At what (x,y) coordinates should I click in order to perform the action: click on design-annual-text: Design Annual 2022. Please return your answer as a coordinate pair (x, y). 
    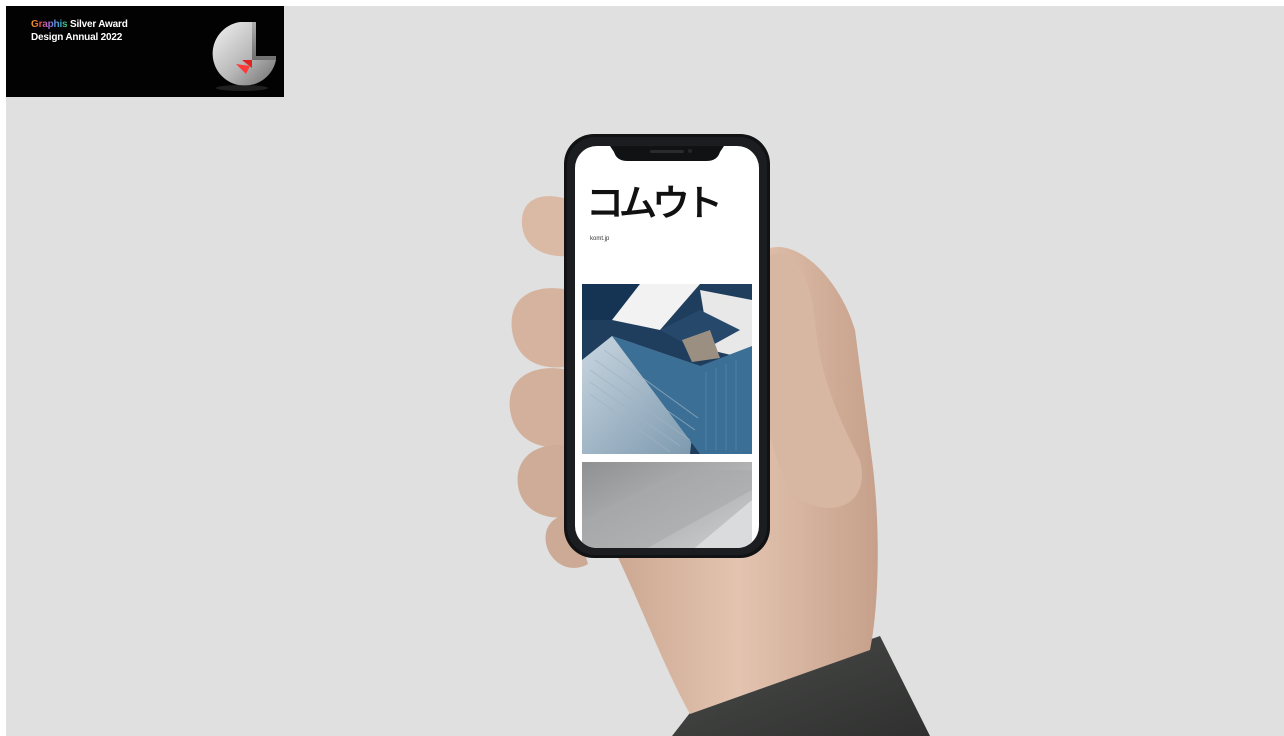
    Looking at the image, I should click on (77, 37).